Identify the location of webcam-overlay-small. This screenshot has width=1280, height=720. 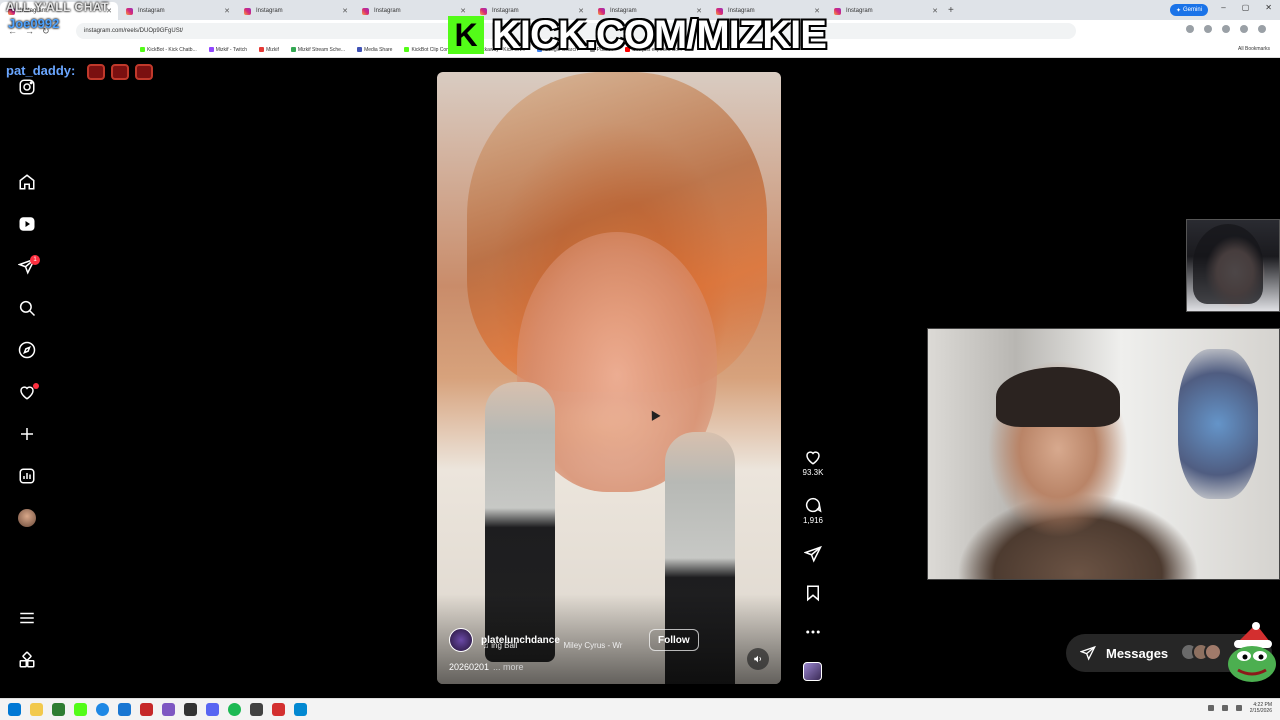
(1233, 265).